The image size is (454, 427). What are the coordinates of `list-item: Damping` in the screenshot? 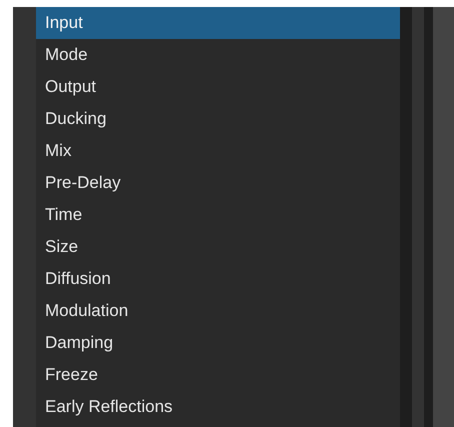 It's located at (218, 343).